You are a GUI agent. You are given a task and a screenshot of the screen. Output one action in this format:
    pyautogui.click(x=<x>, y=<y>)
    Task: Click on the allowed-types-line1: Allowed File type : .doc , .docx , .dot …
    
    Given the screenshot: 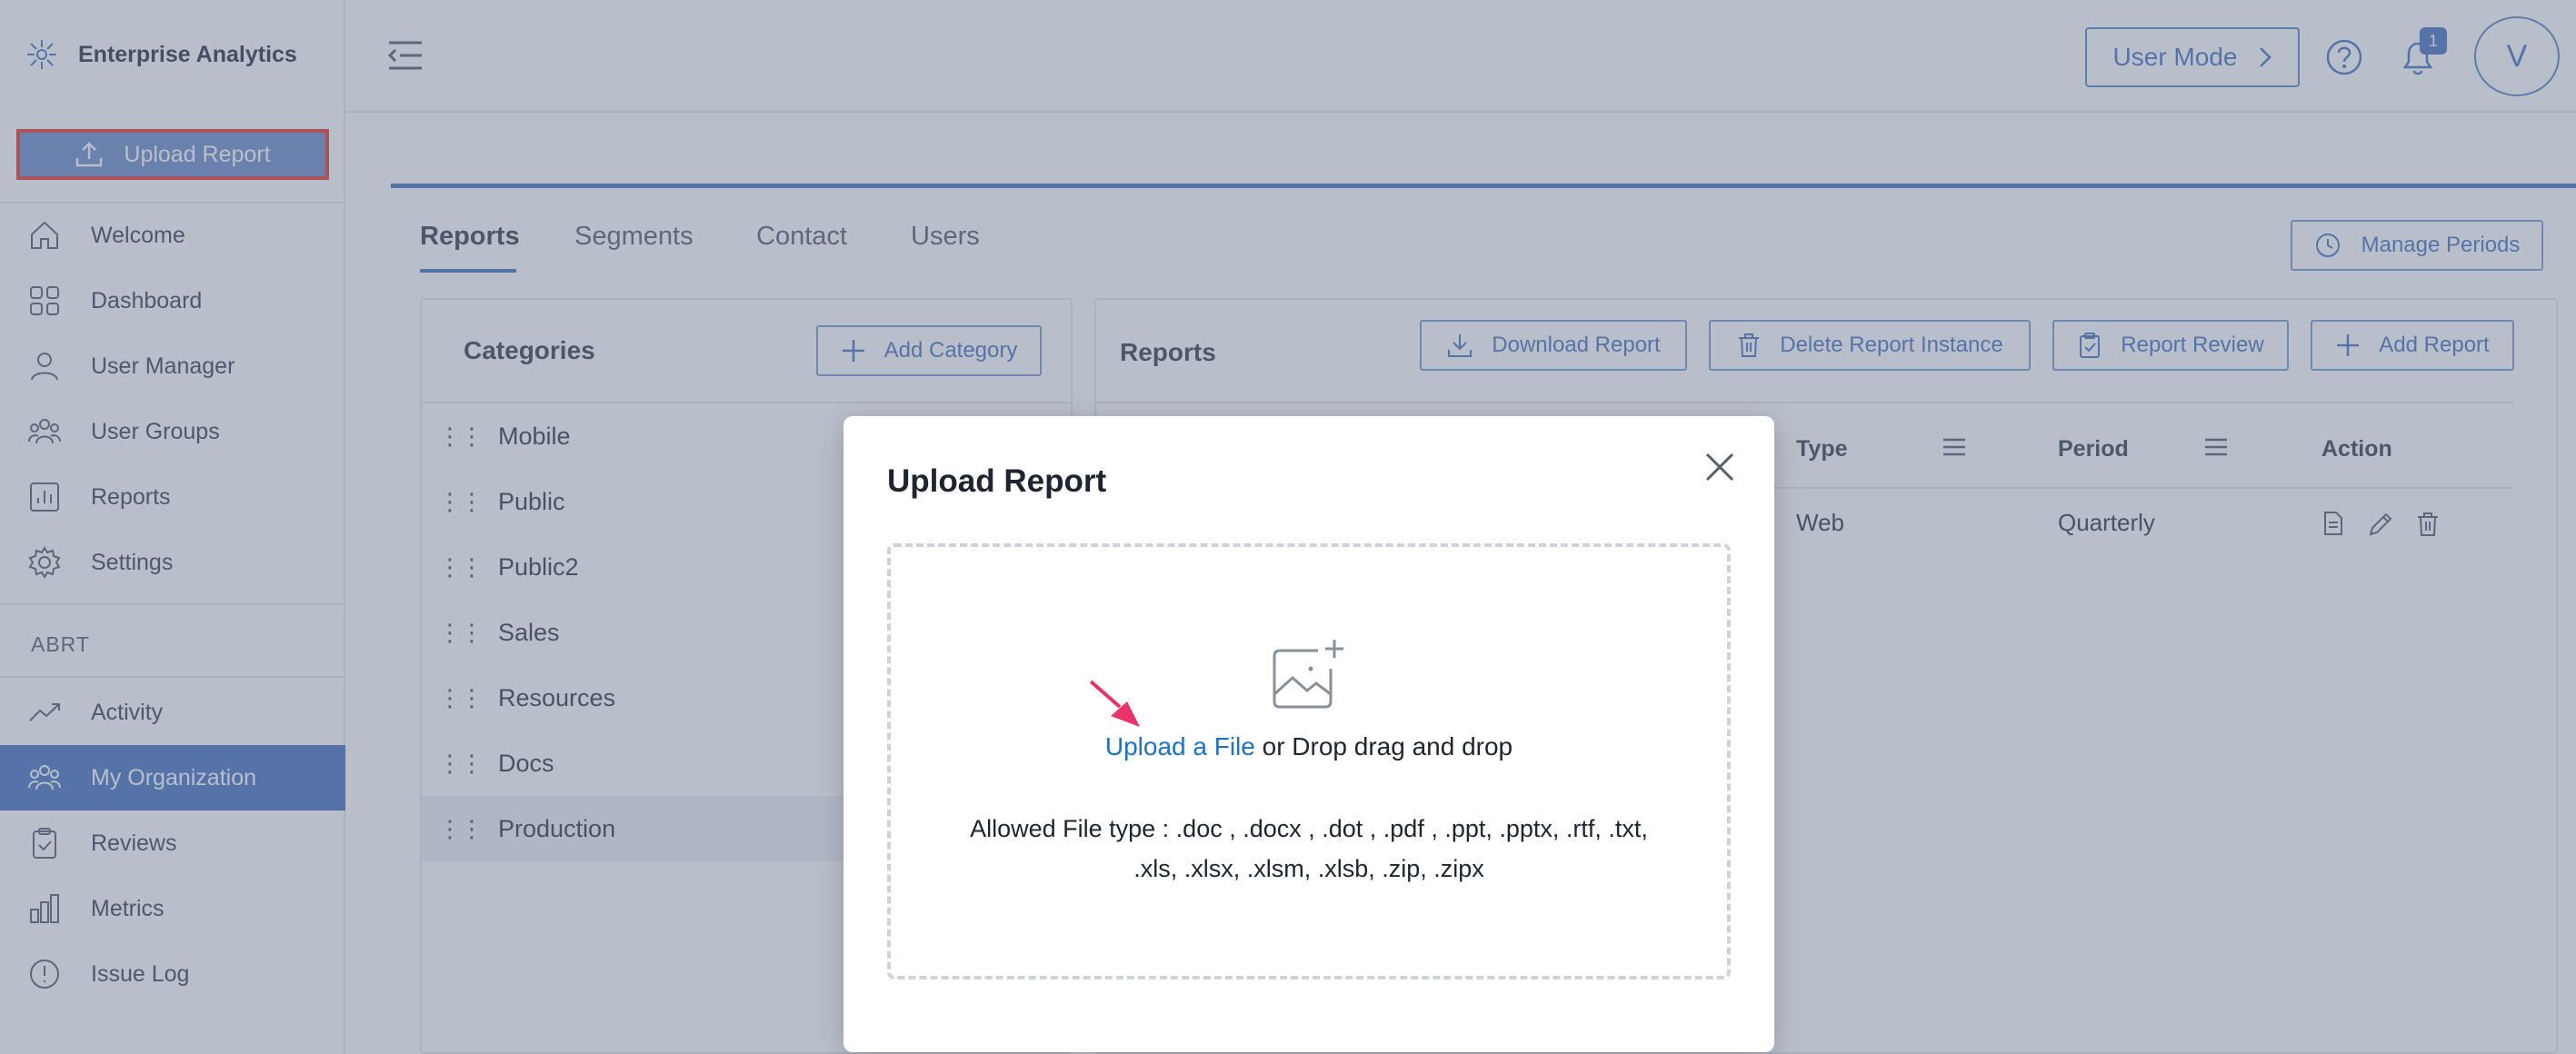 What is the action you would take?
    pyautogui.click(x=1309, y=828)
    